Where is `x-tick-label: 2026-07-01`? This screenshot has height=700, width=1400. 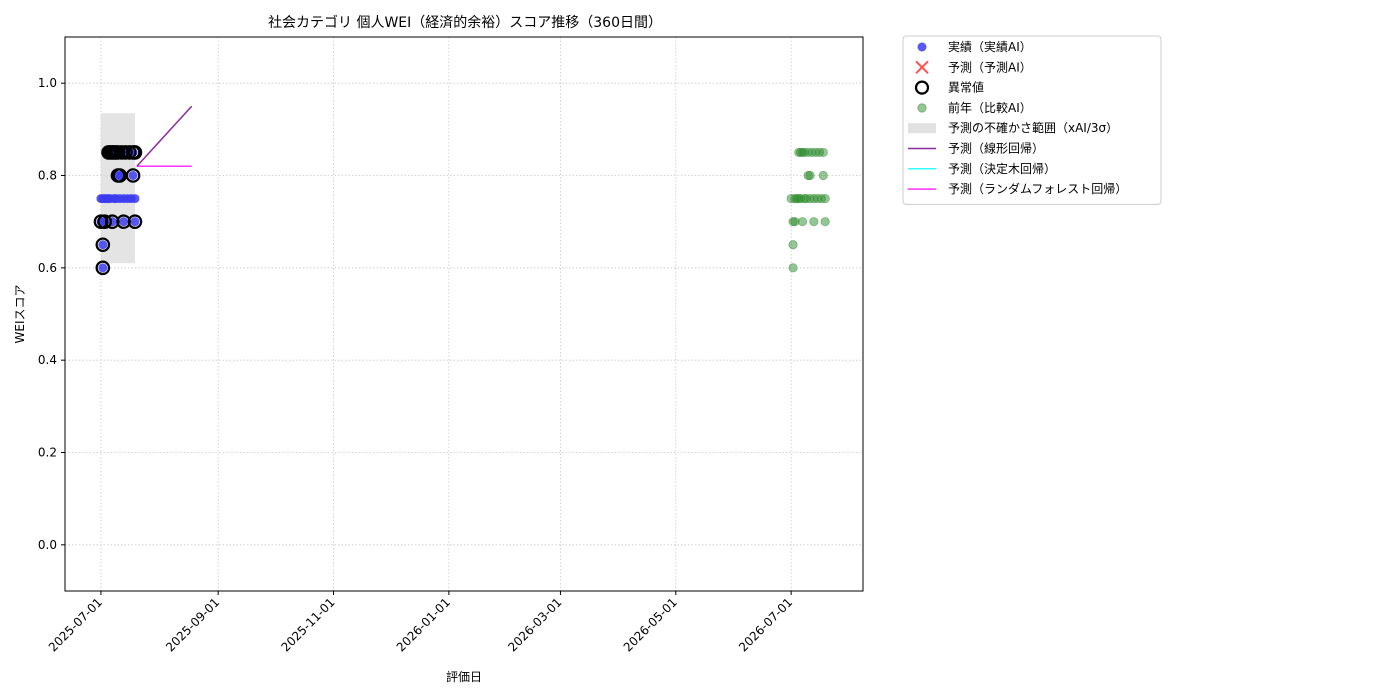 x-tick-label: 2026-07-01 is located at coordinates (765, 624).